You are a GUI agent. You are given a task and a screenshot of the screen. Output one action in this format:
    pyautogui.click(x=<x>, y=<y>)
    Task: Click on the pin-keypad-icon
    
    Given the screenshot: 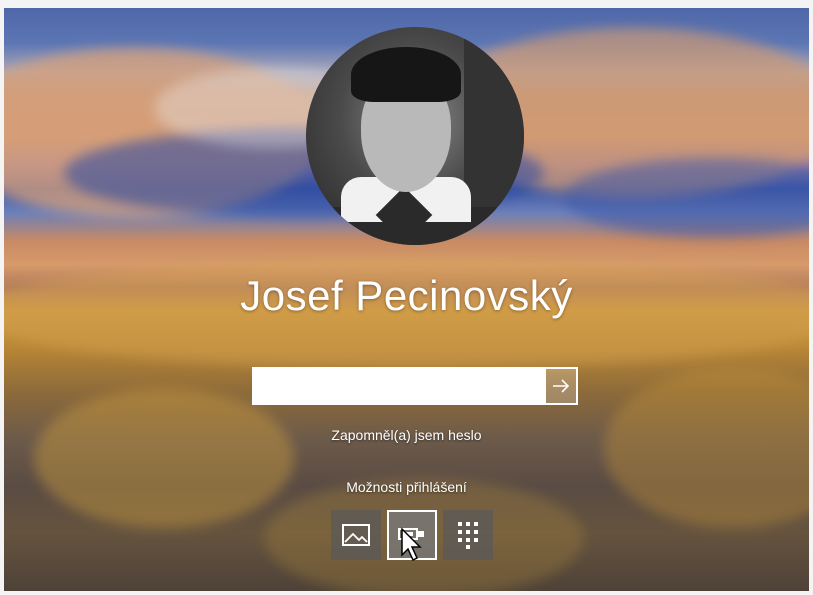 What is the action you would take?
    pyautogui.click(x=468, y=535)
    